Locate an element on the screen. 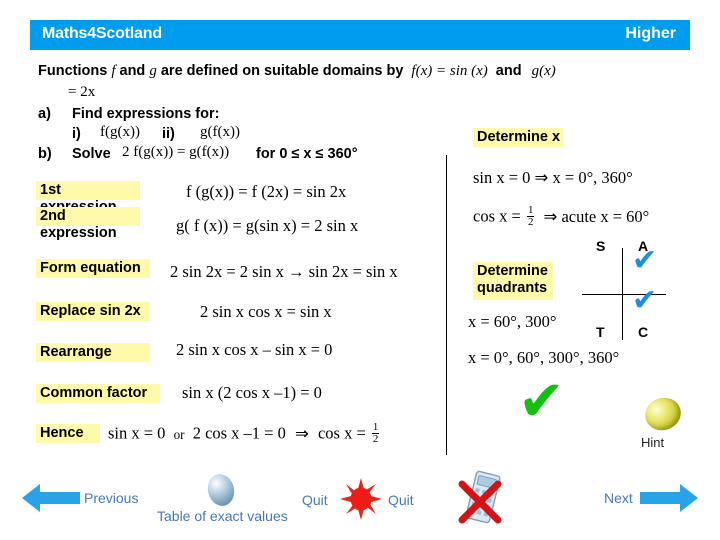 This screenshot has width=720, height=540. quadrant-label-sine: S is located at coordinates (601, 246).